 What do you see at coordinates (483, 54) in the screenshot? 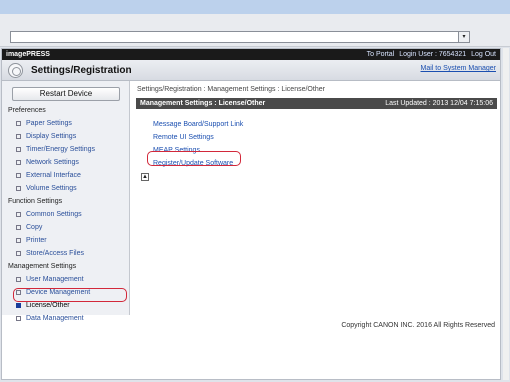
I see `logout-link: Log Out` at bounding box center [483, 54].